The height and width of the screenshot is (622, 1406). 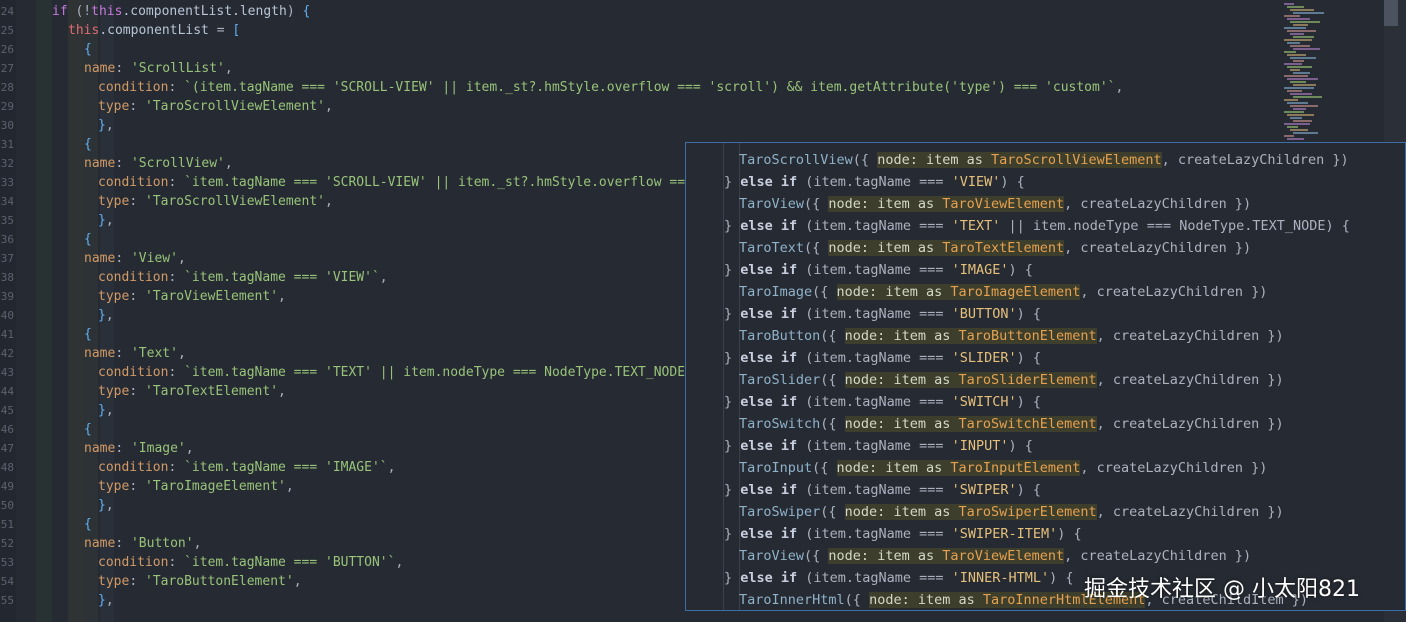 What do you see at coordinates (640, 49) in the screenshot?
I see `code-line: 26 {` at bounding box center [640, 49].